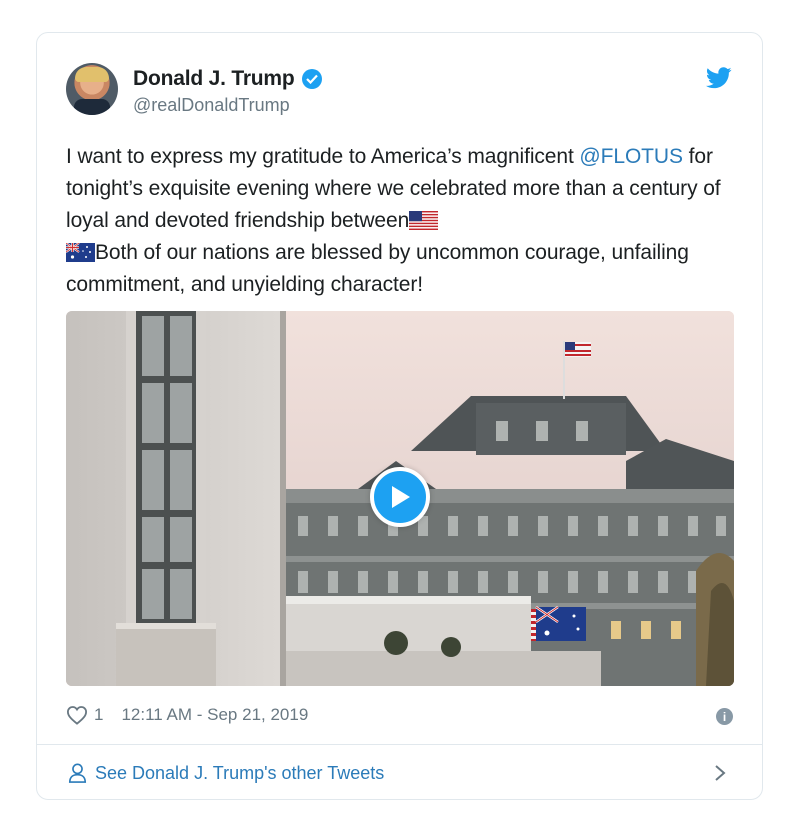  I want to click on play-video-button, so click(400, 497).